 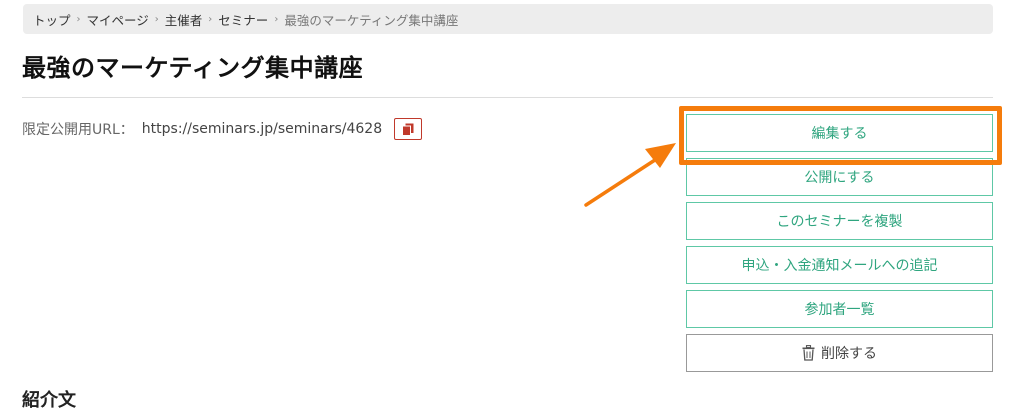 I want to click on breadcrumb-item-organizer: 主催者, so click(x=184, y=19).